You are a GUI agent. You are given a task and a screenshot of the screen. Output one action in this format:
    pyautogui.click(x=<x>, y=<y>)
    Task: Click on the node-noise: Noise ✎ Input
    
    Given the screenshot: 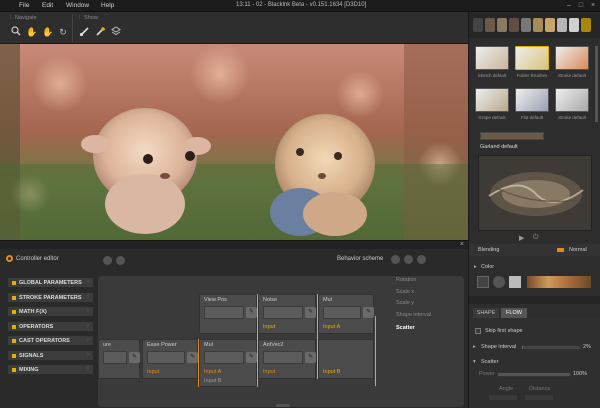 What is the action you would take?
    pyautogui.click(x=287, y=314)
    